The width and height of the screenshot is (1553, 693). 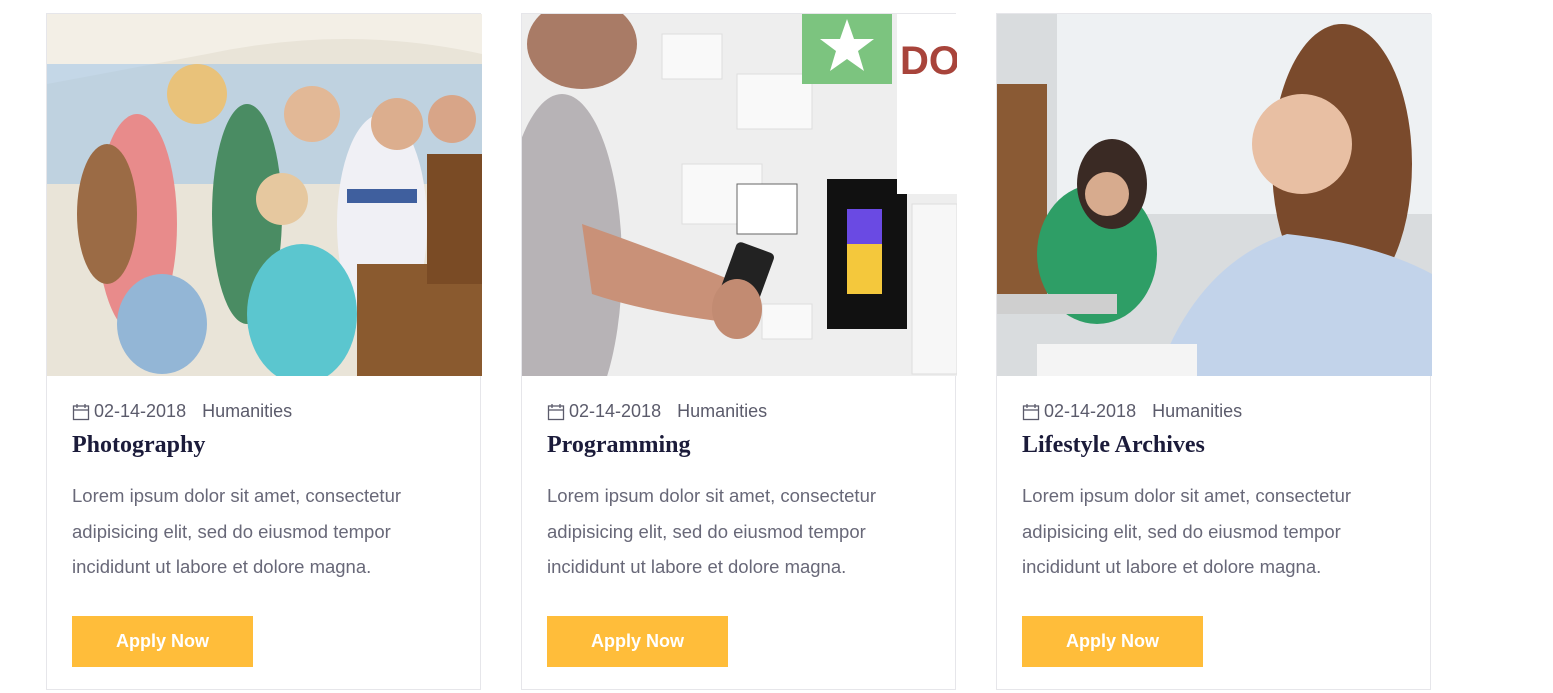 What do you see at coordinates (928, 61) in the screenshot?
I see `wall-sign-text: DON LOO BAC` at bounding box center [928, 61].